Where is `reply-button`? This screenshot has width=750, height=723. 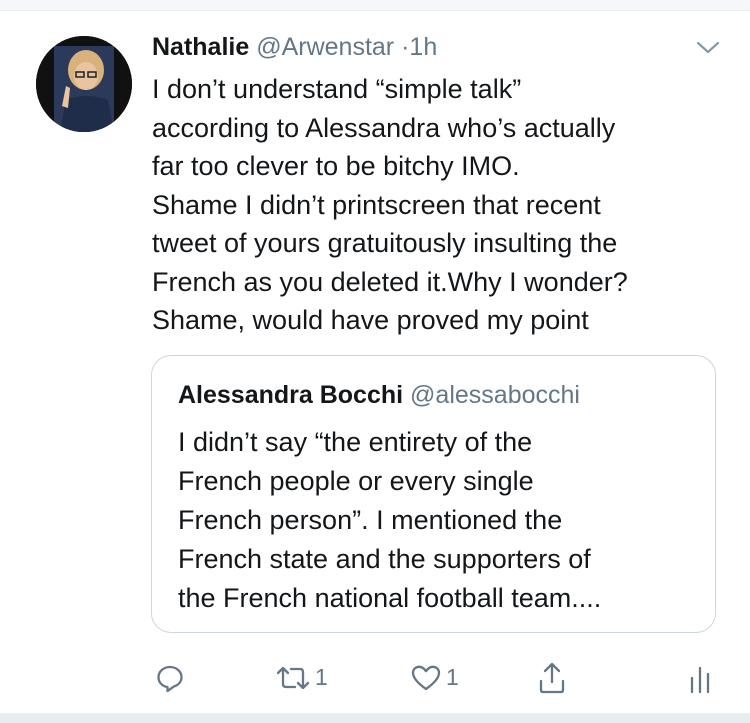
reply-button is located at coordinates (170, 677).